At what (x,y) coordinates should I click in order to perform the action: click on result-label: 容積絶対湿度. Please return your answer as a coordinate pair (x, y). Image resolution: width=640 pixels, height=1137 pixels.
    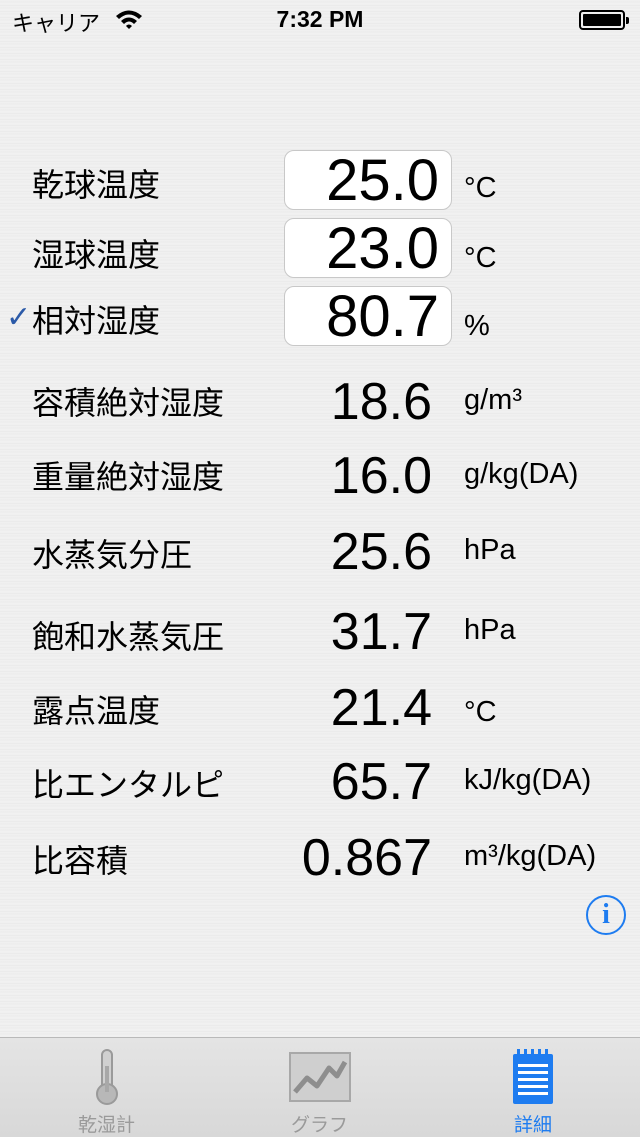
    Looking at the image, I should click on (128, 403).